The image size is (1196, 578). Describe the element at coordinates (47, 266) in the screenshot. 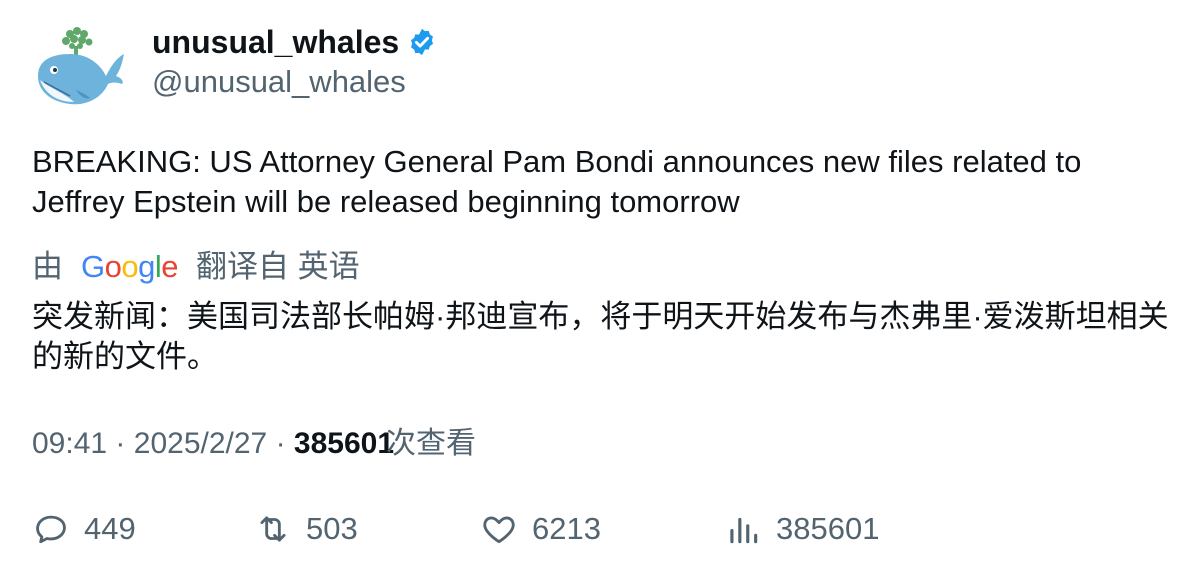

I see `translation-prefix: 由` at that location.